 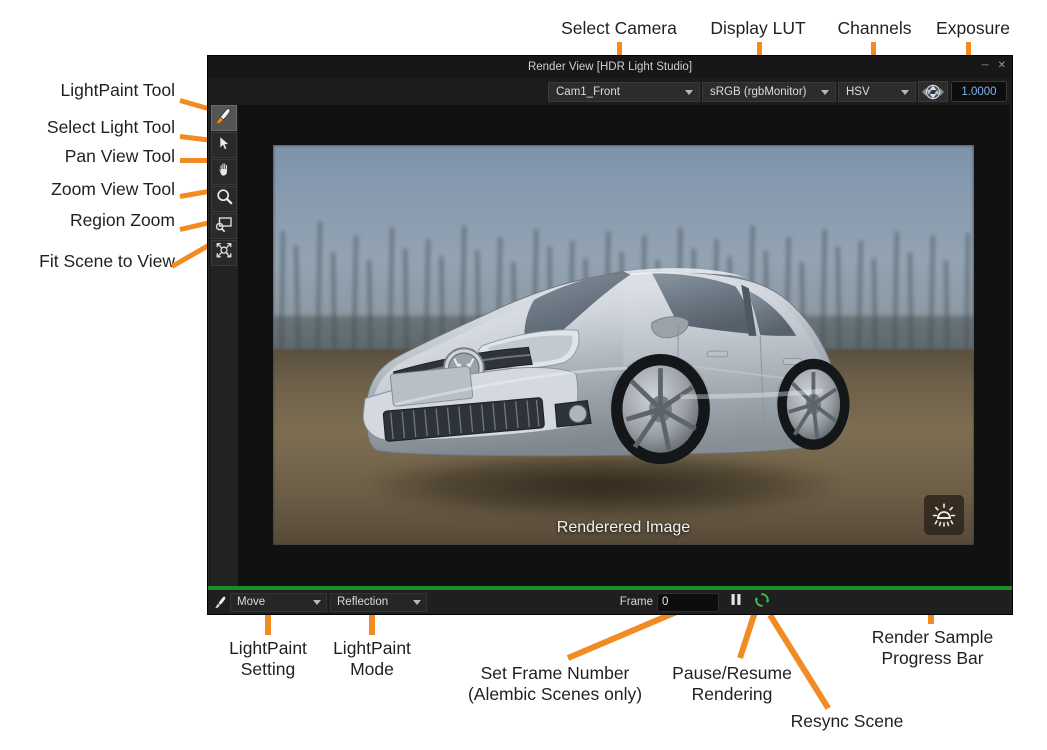 What do you see at coordinates (268, 623) in the screenshot?
I see `leader-tick-lightpaint-setting` at bounding box center [268, 623].